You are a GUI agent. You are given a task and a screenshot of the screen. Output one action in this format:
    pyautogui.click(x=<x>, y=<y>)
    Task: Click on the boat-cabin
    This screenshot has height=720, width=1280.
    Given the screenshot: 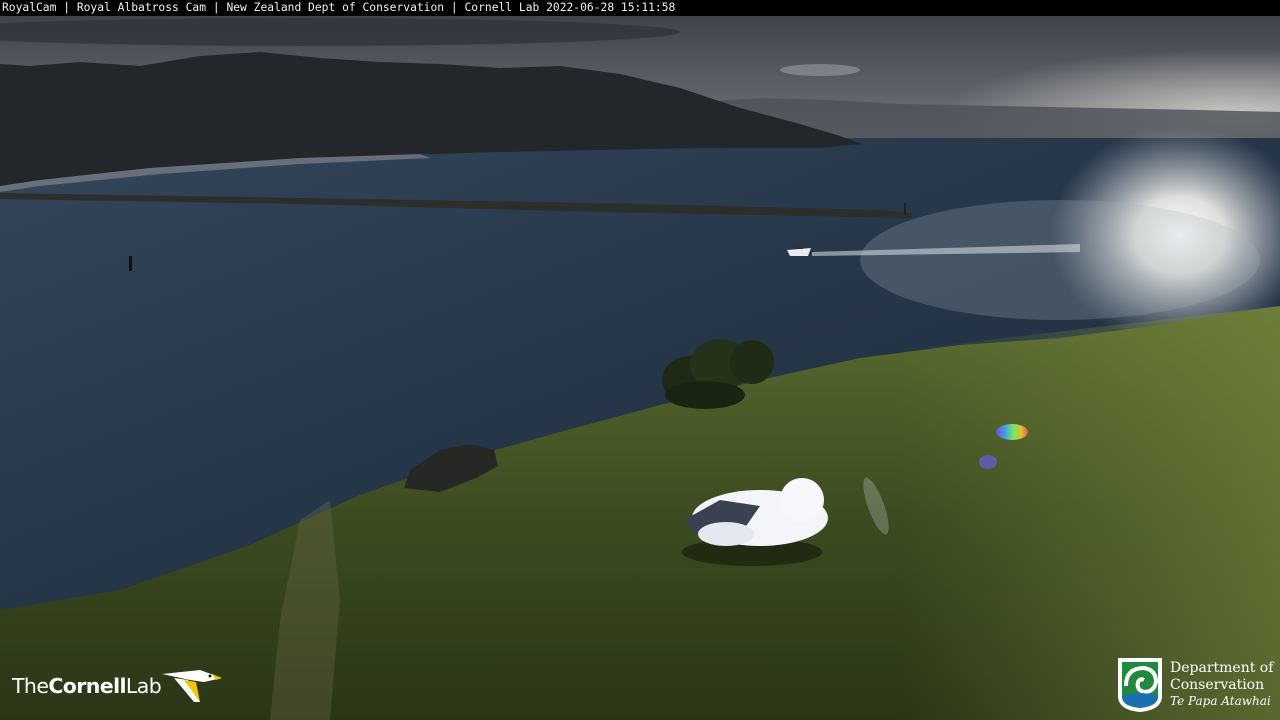 What is the action you would take?
    pyautogui.click(x=799, y=247)
    